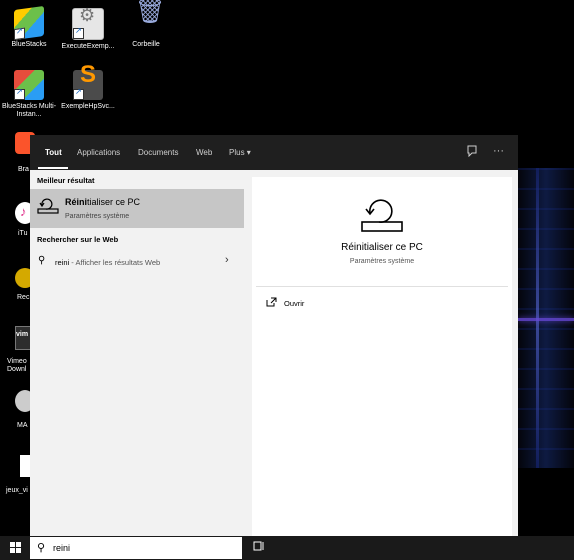  Describe the element at coordinates (88, 24) in the screenshot. I see `executable-icon` at that location.